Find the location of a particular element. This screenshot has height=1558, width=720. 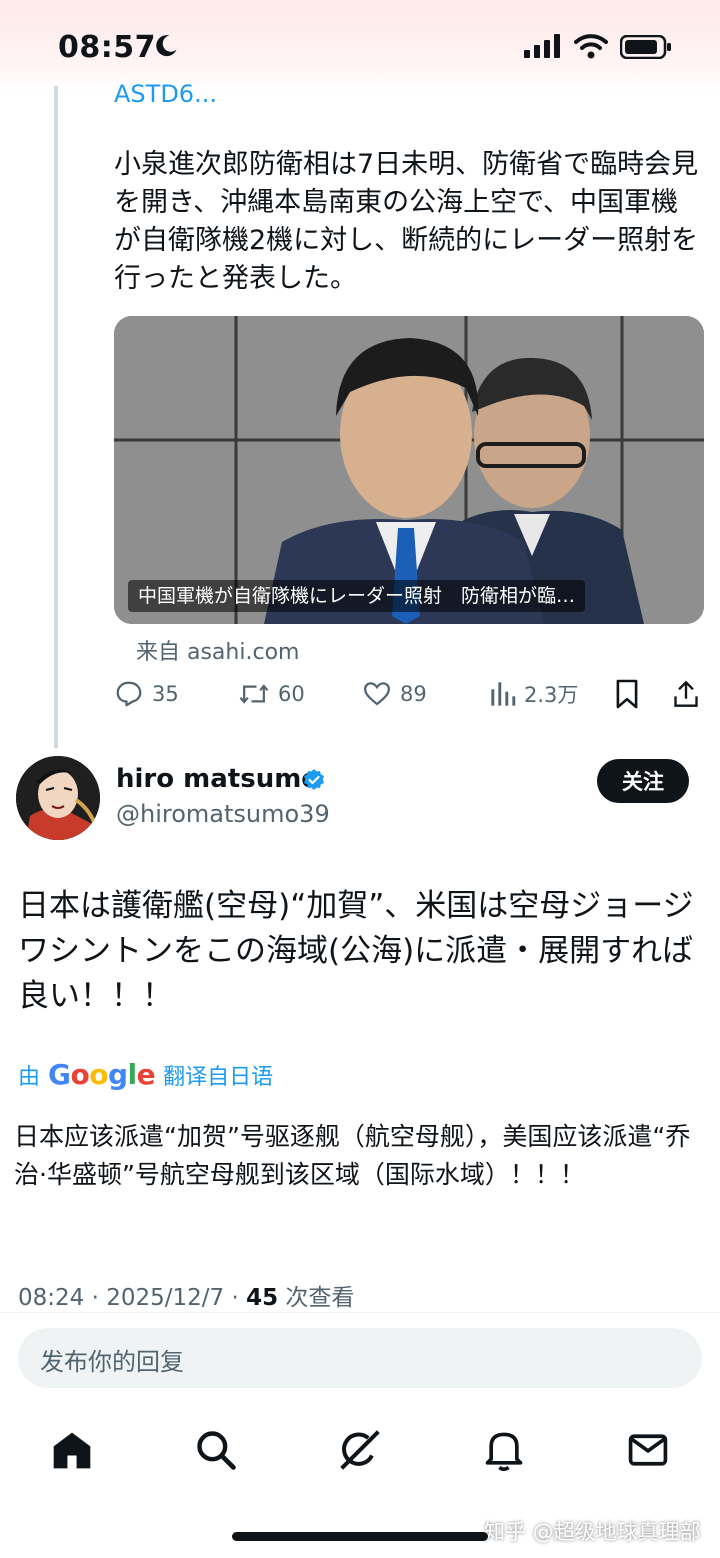

grok-icon is located at coordinates (360, 1450).